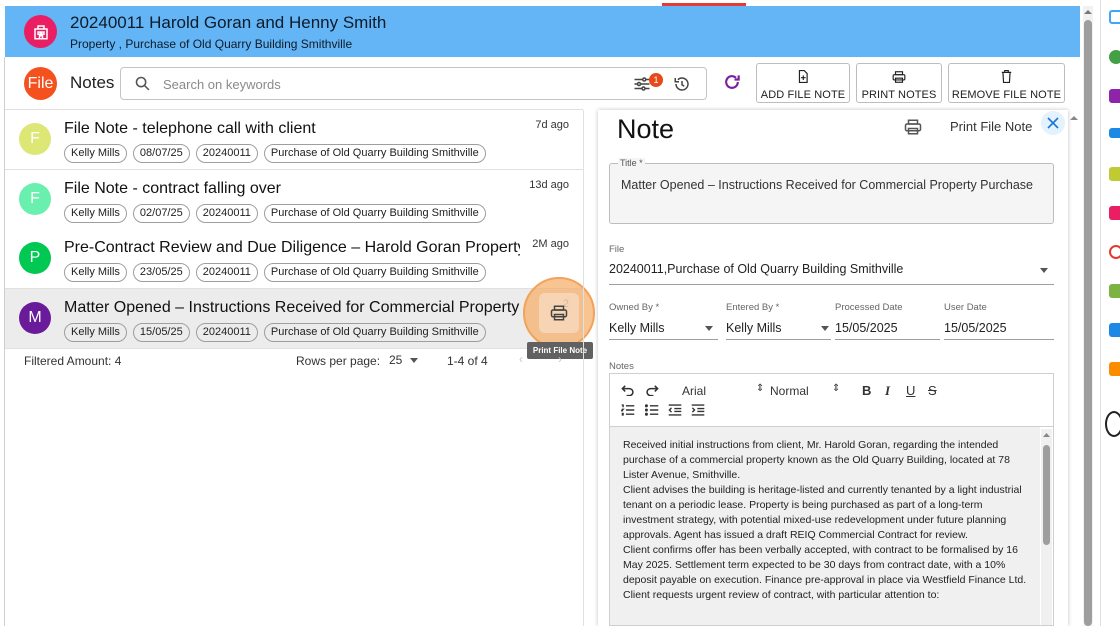 This screenshot has width=1120, height=626. Describe the element at coordinates (1006, 76) in the screenshot. I see `trash-icon` at that location.